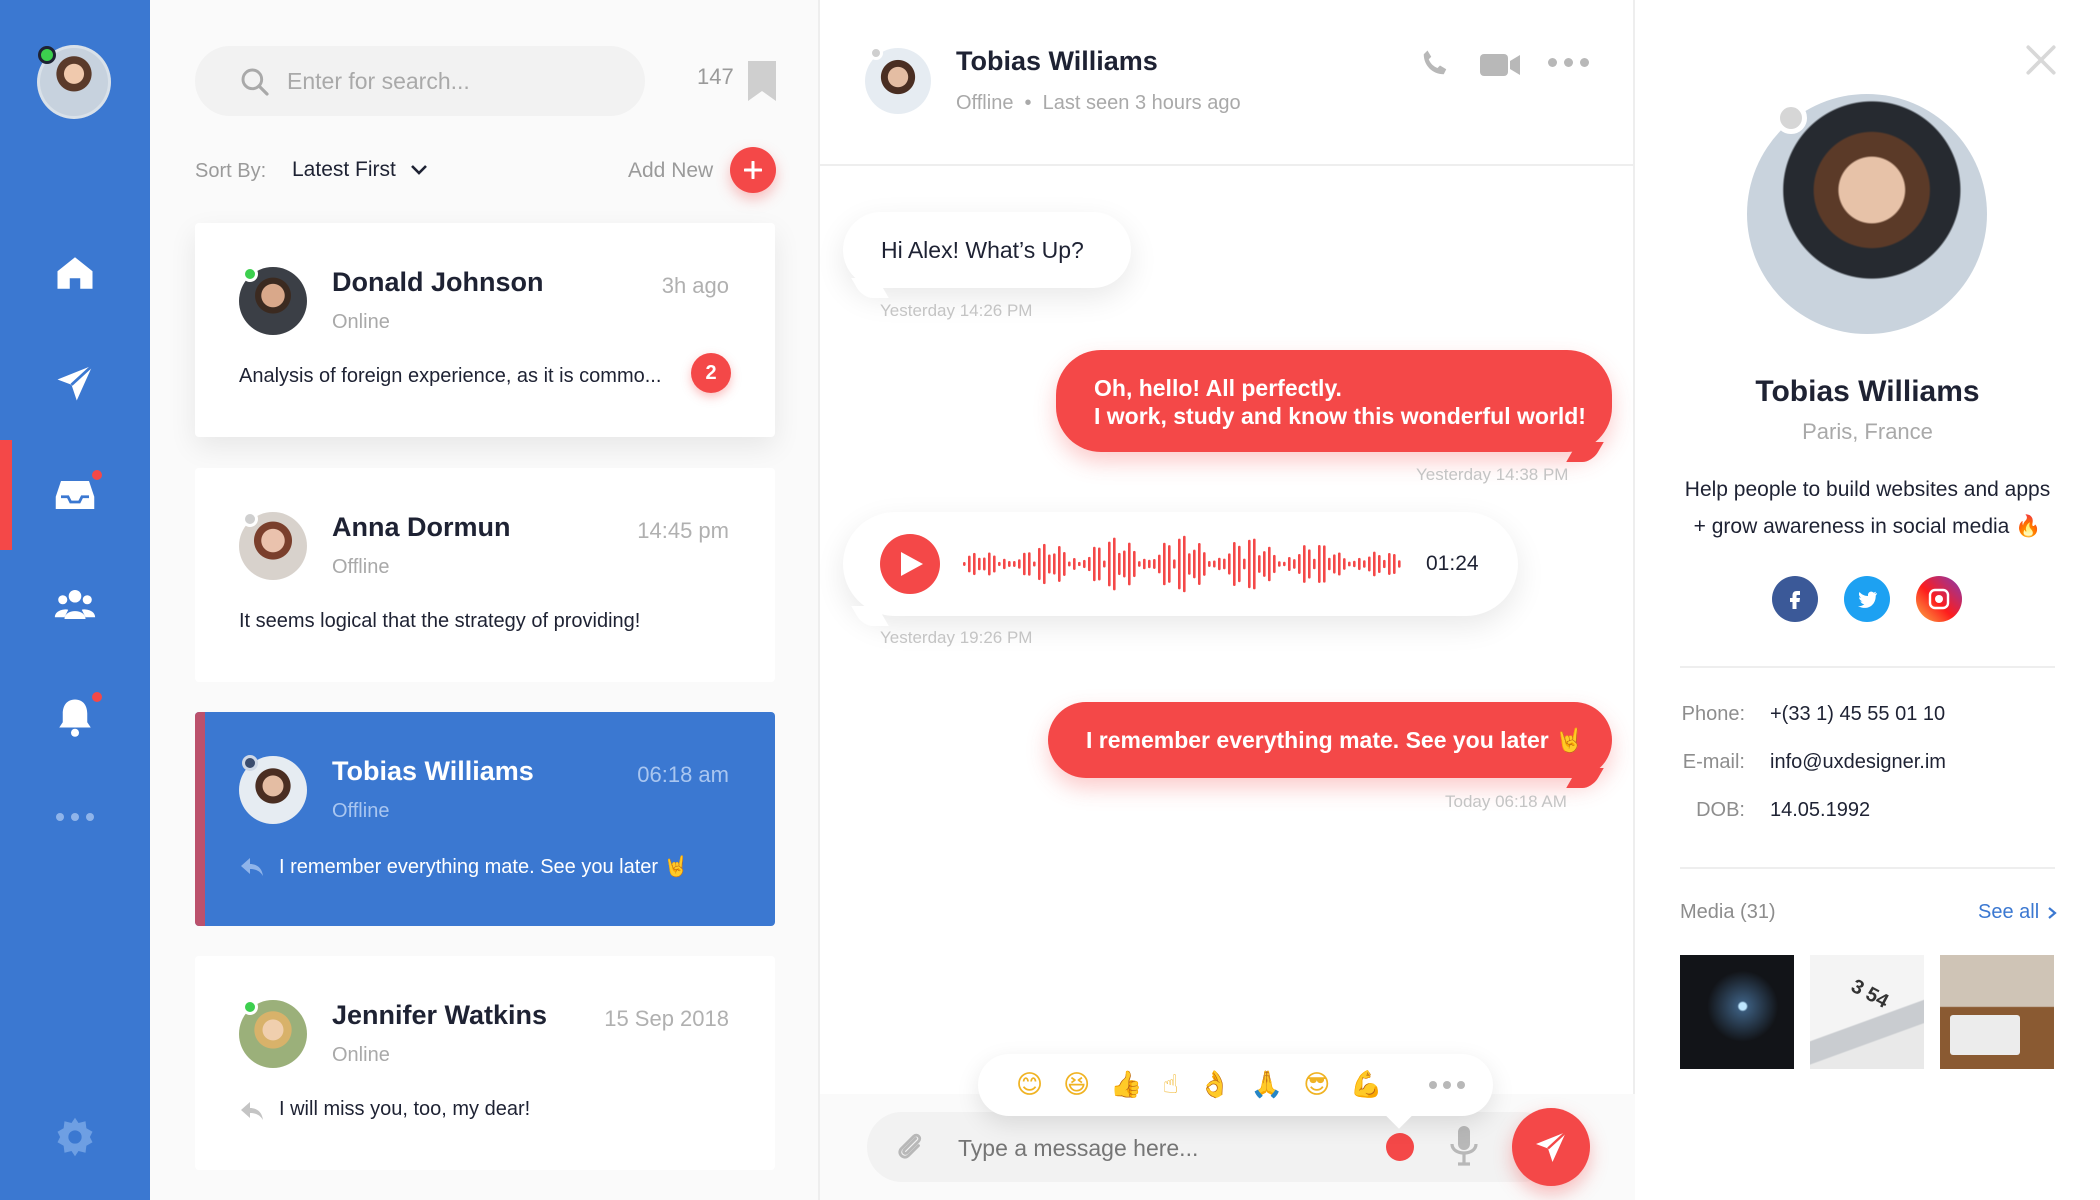 Image resolution: width=2100 pixels, height=1200 pixels. I want to click on nav-inbox, so click(75, 495).